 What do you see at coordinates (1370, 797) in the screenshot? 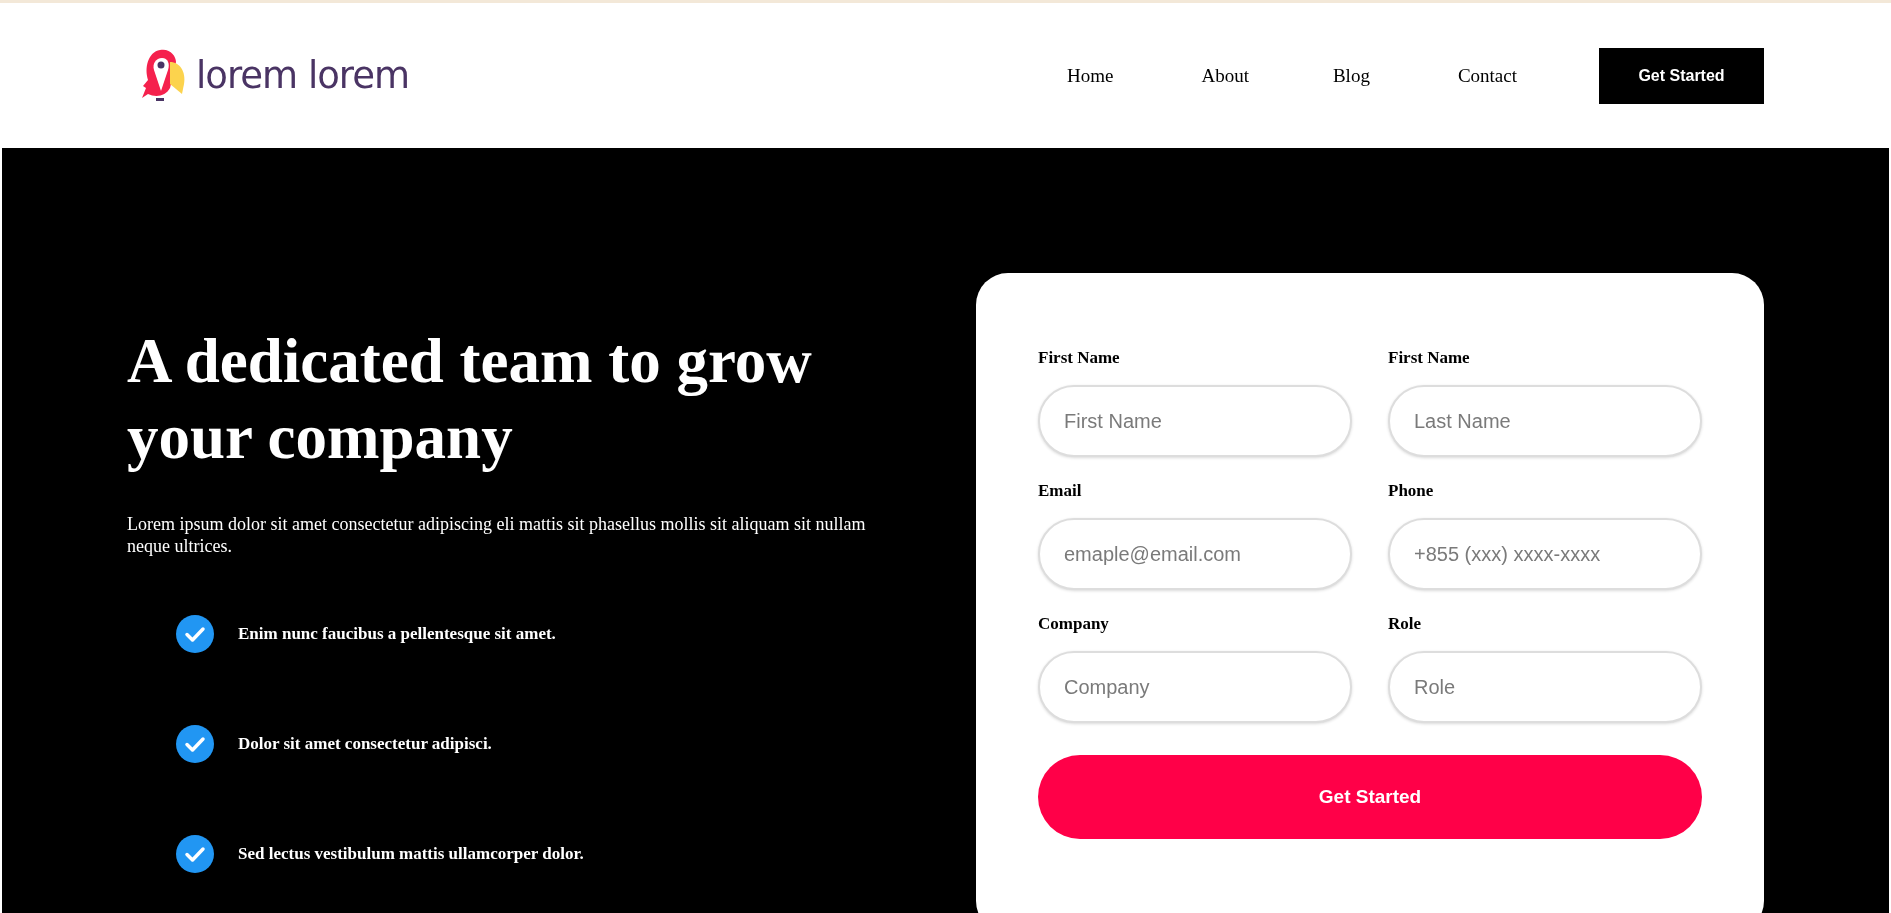
I see `submit-button: Get Started` at bounding box center [1370, 797].